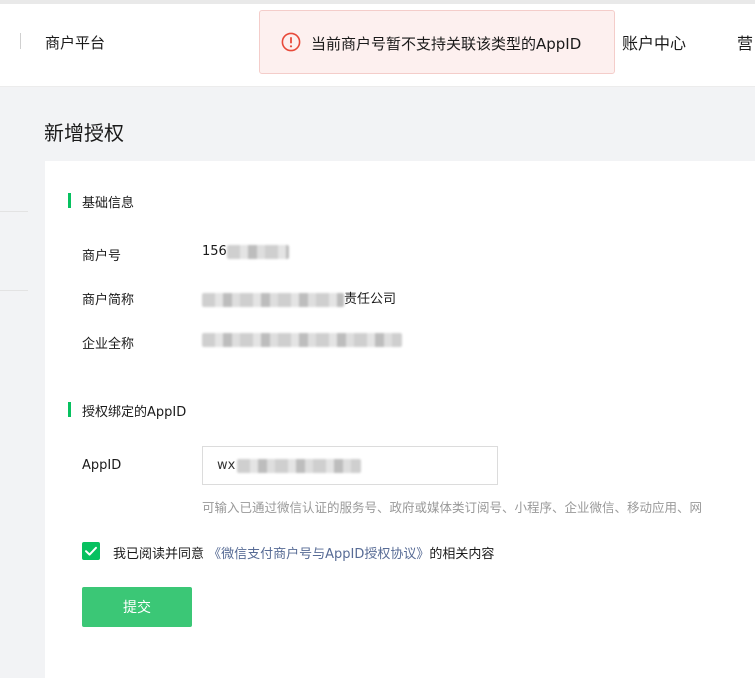 This screenshot has height=678, width=755. I want to click on full-name-value, so click(302, 339).